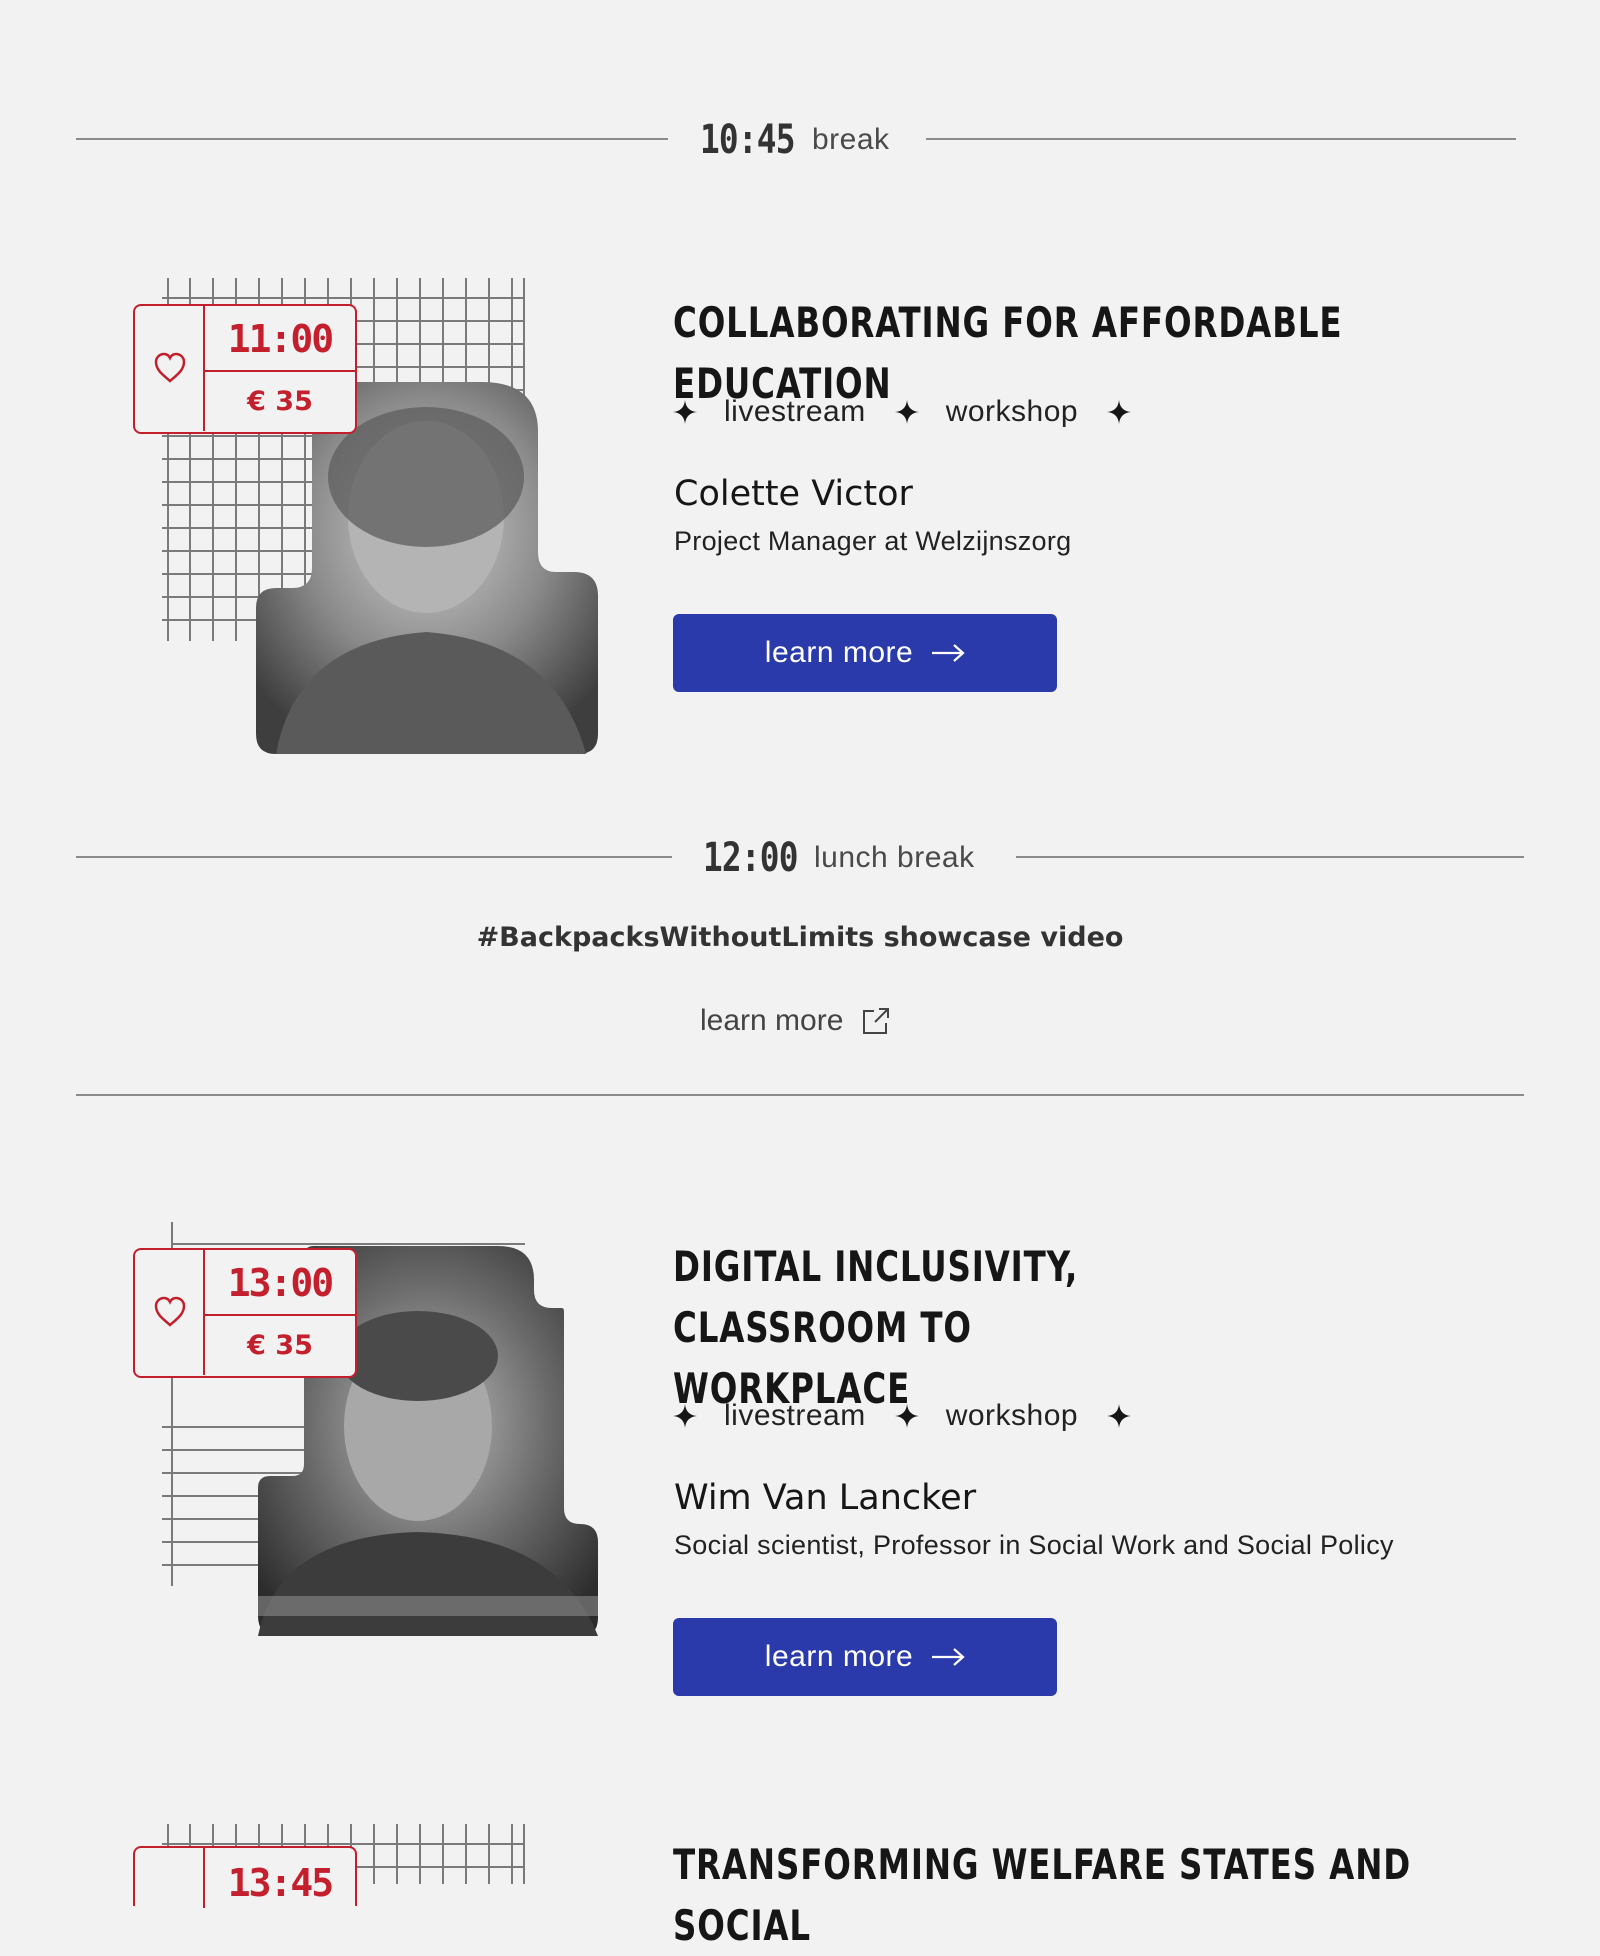  I want to click on break-label: break, so click(851, 139).